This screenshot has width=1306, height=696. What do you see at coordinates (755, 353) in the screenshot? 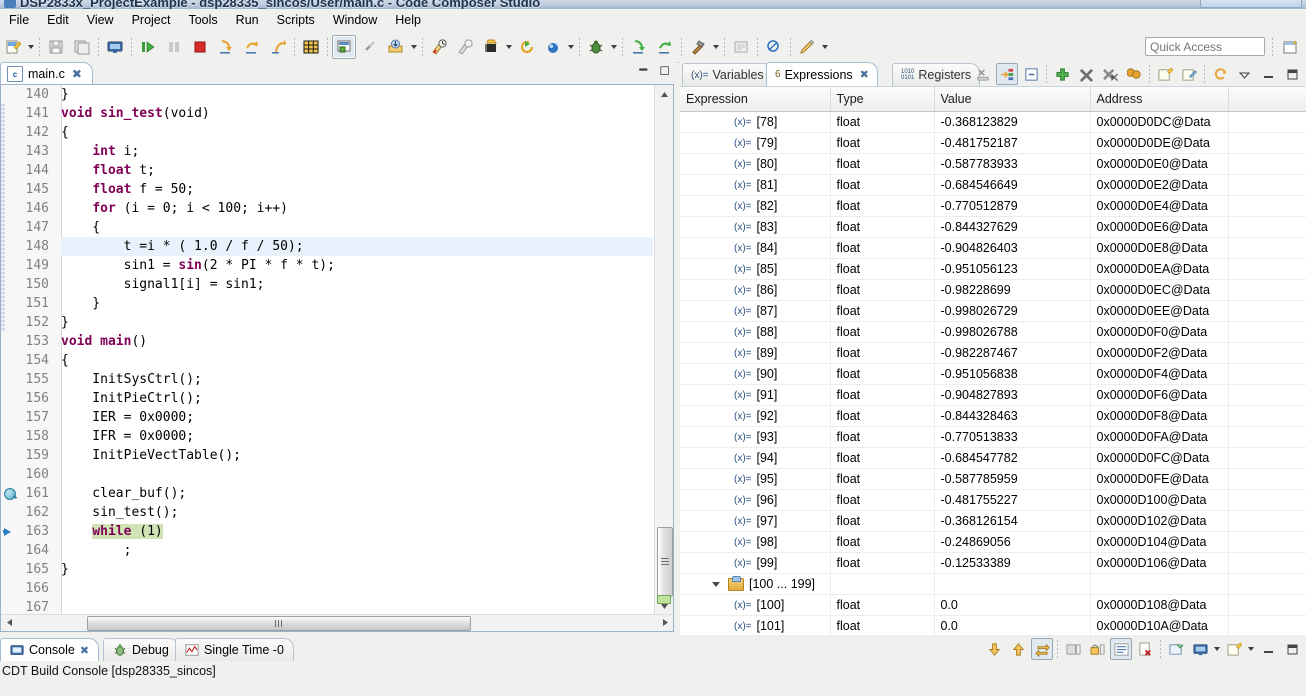
I see `cell-expression: (x)= [89]` at bounding box center [755, 353].